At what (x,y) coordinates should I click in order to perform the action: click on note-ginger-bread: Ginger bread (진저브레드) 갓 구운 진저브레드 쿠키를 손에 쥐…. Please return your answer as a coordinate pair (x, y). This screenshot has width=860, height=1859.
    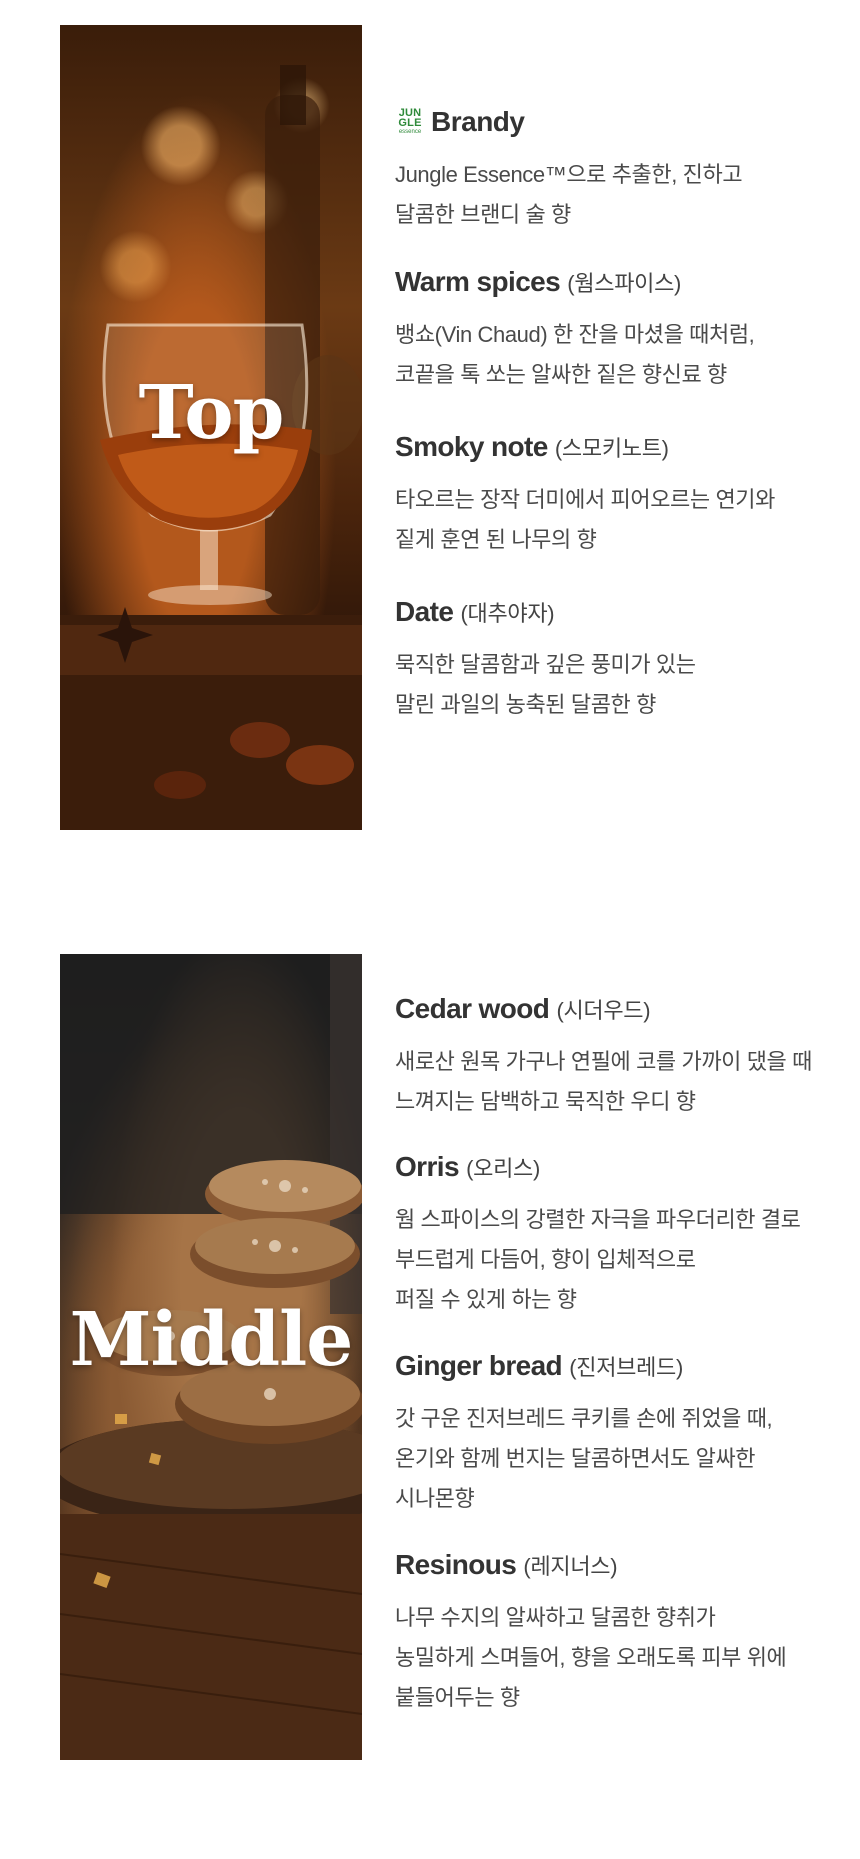
    Looking at the image, I should click on (625, 1434).